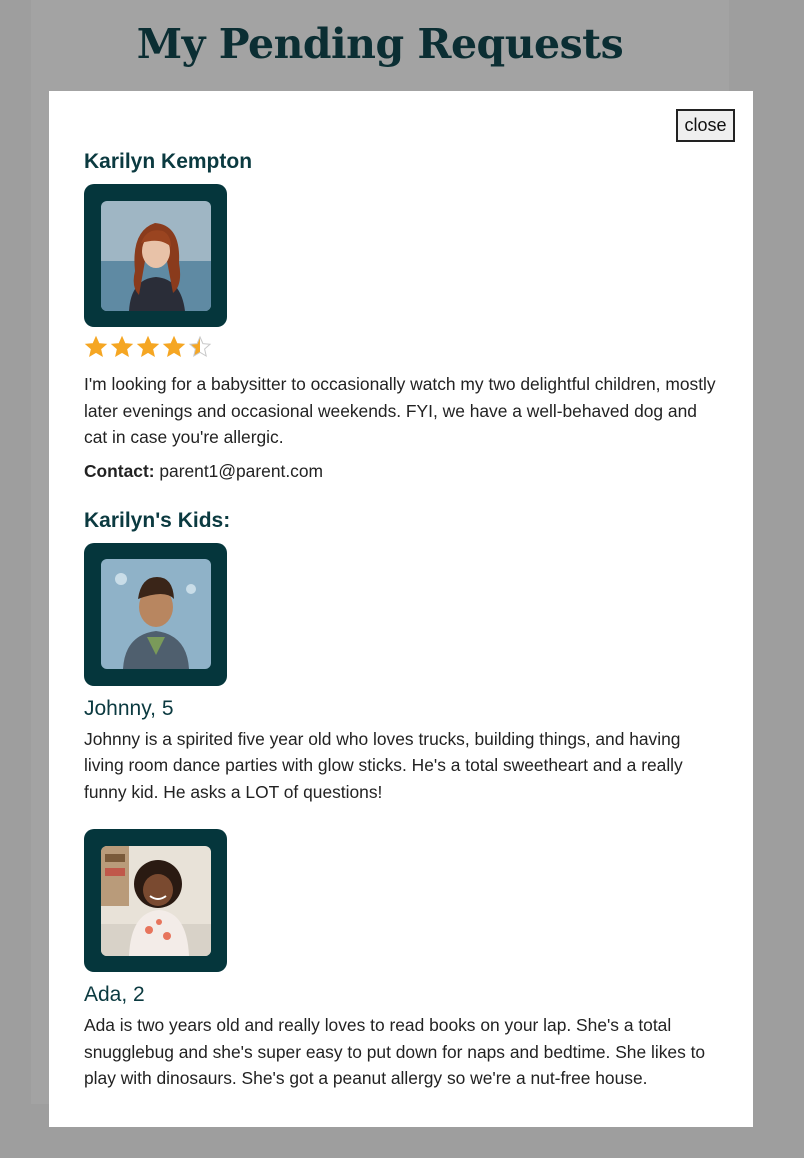 Image resolution: width=804 pixels, height=1158 pixels. What do you see at coordinates (168, 161) in the screenshot?
I see `parent-name: Karilyn Kempton` at bounding box center [168, 161].